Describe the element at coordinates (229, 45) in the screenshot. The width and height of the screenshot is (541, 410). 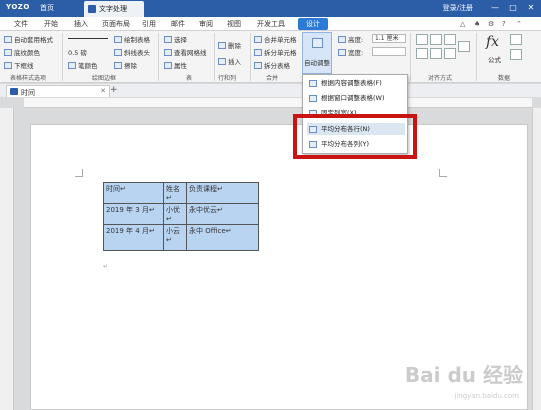
I see `delete-button: 删除` at that location.